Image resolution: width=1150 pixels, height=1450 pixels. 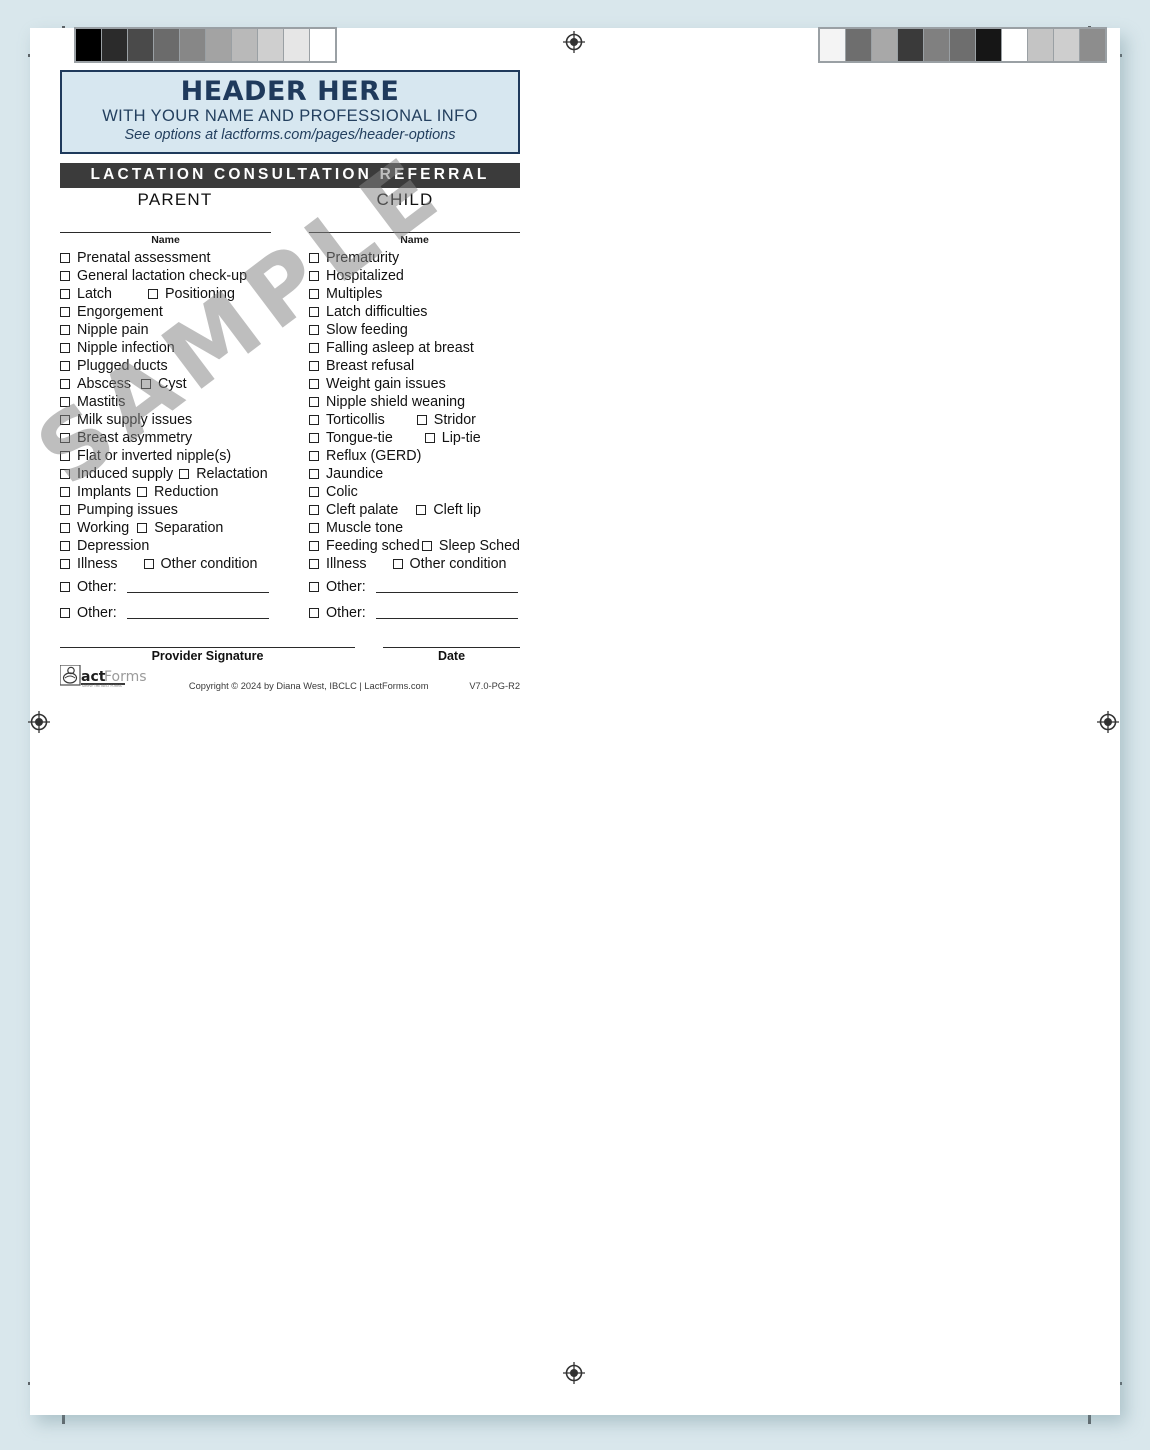 I want to click on checkbox-label: Flat or inverted nipple(s), so click(x=154, y=455).